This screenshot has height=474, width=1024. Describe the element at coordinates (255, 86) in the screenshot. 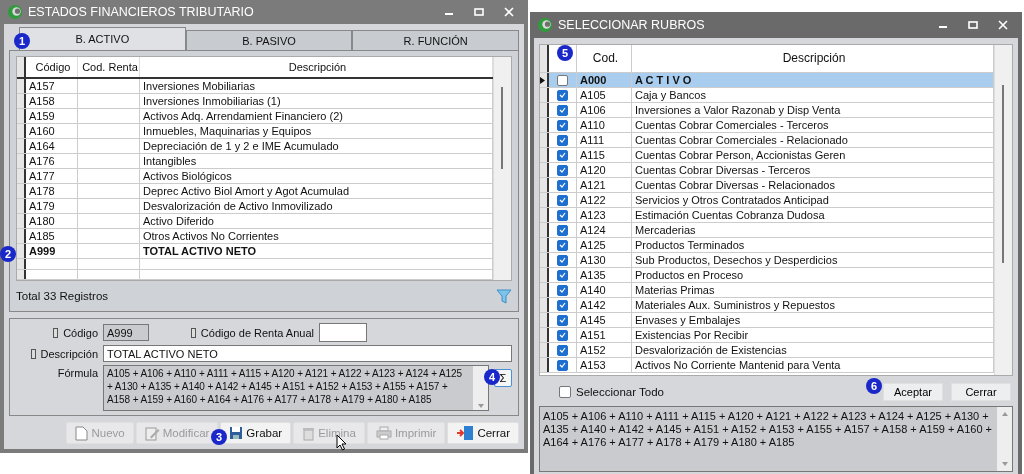

I see `table-row: A157 Inversiones Mobiliarias` at that location.